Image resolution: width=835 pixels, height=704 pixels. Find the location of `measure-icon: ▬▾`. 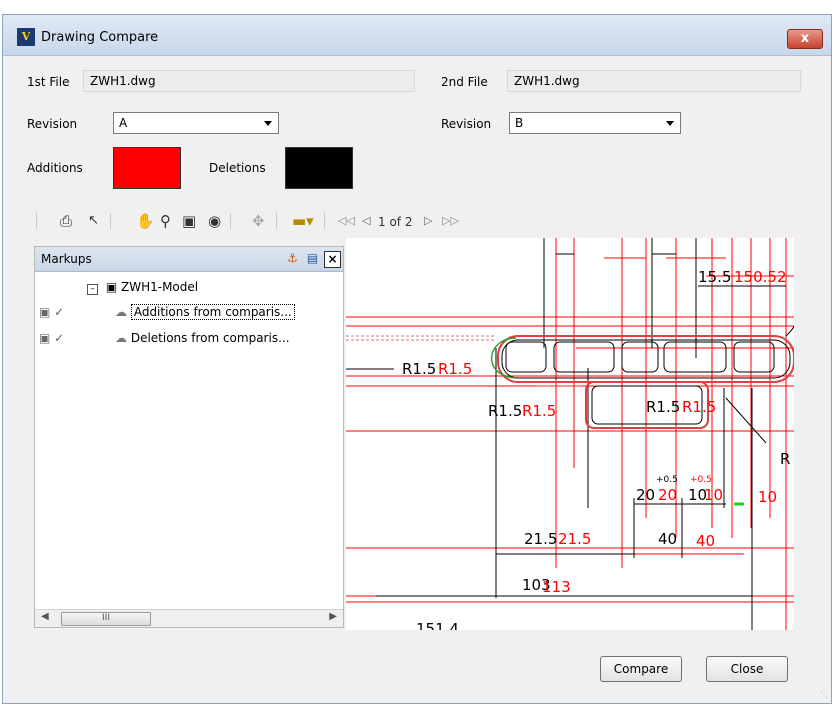

measure-icon: ▬▾ is located at coordinates (303, 221).